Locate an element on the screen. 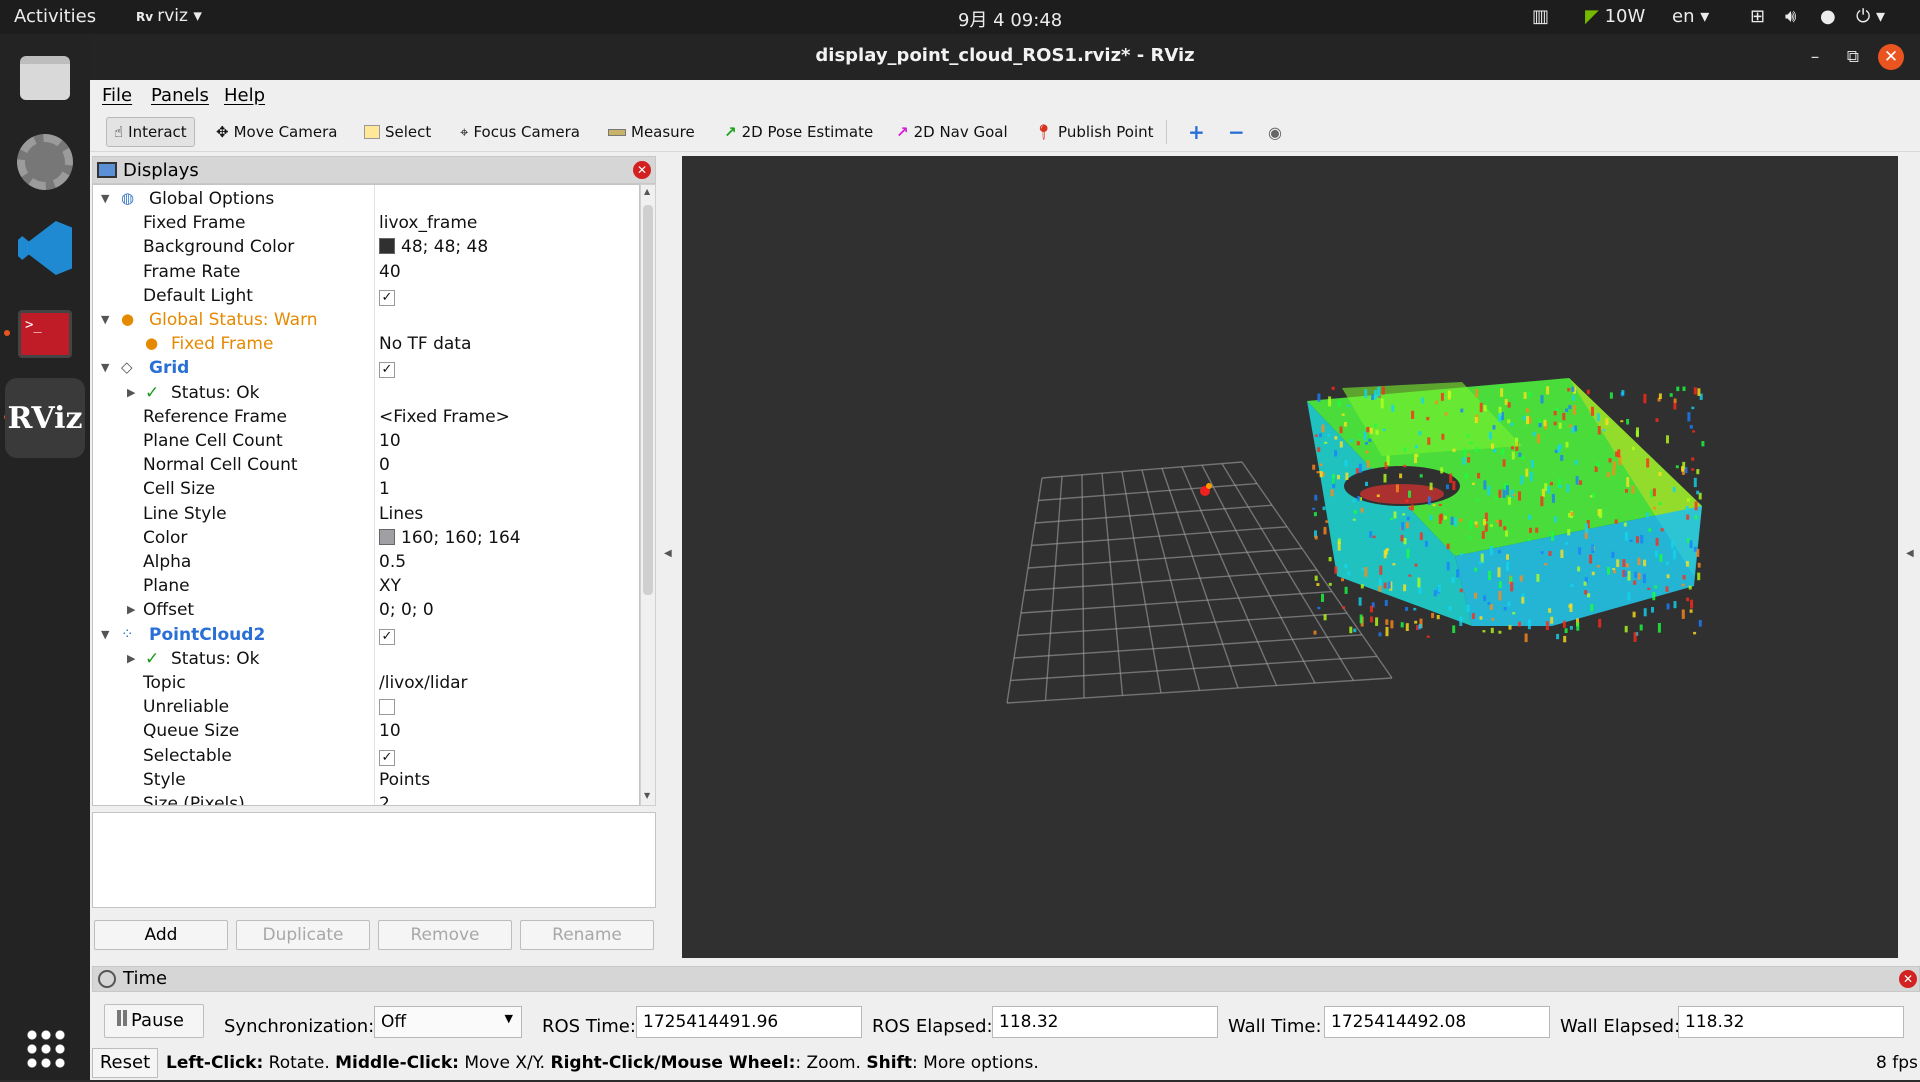 The image size is (1920, 1082). scroll-up-icon: ▲ is located at coordinates (647, 191).